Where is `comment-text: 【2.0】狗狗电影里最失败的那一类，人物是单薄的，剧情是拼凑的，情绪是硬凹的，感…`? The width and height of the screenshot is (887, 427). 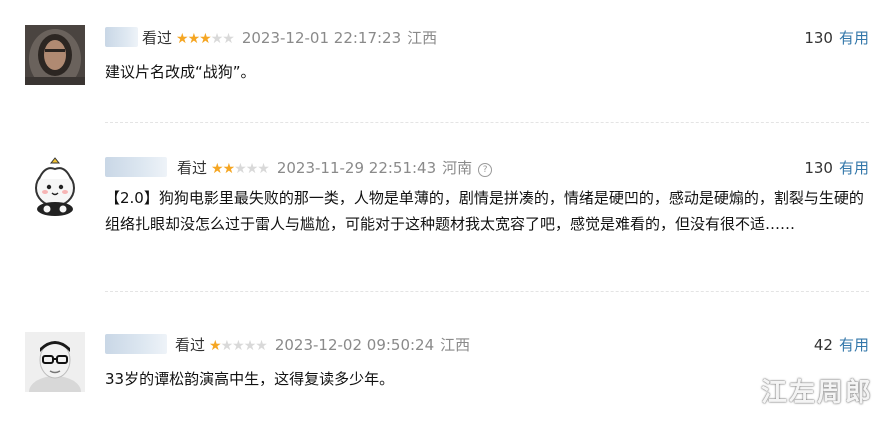 comment-text: 【2.0】狗狗电影里最失败的那一类，人物是单薄的，剧情是拼凑的，情绪是硬凹的，感… is located at coordinates (484, 211).